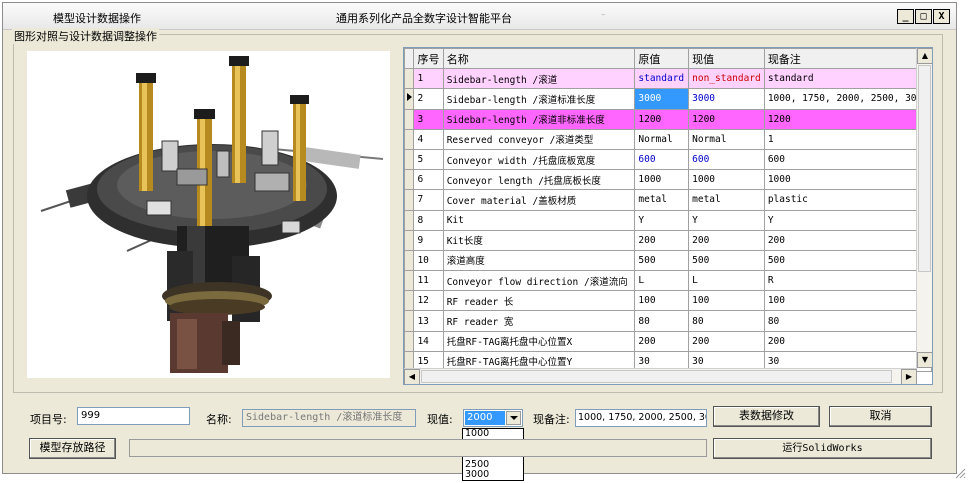 The height and width of the screenshot is (483, 970). Describe the element at coordinates (662, 260) in the screenshot. I see `cell-original: 500` at that location.